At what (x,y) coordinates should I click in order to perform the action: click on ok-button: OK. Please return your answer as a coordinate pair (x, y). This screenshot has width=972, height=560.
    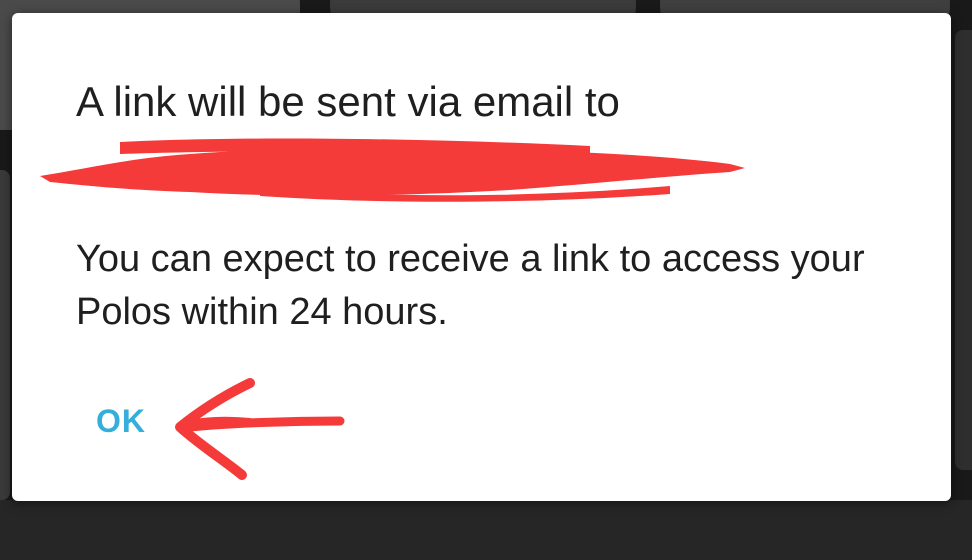
    Looking at the image, I should click on (121, 421).